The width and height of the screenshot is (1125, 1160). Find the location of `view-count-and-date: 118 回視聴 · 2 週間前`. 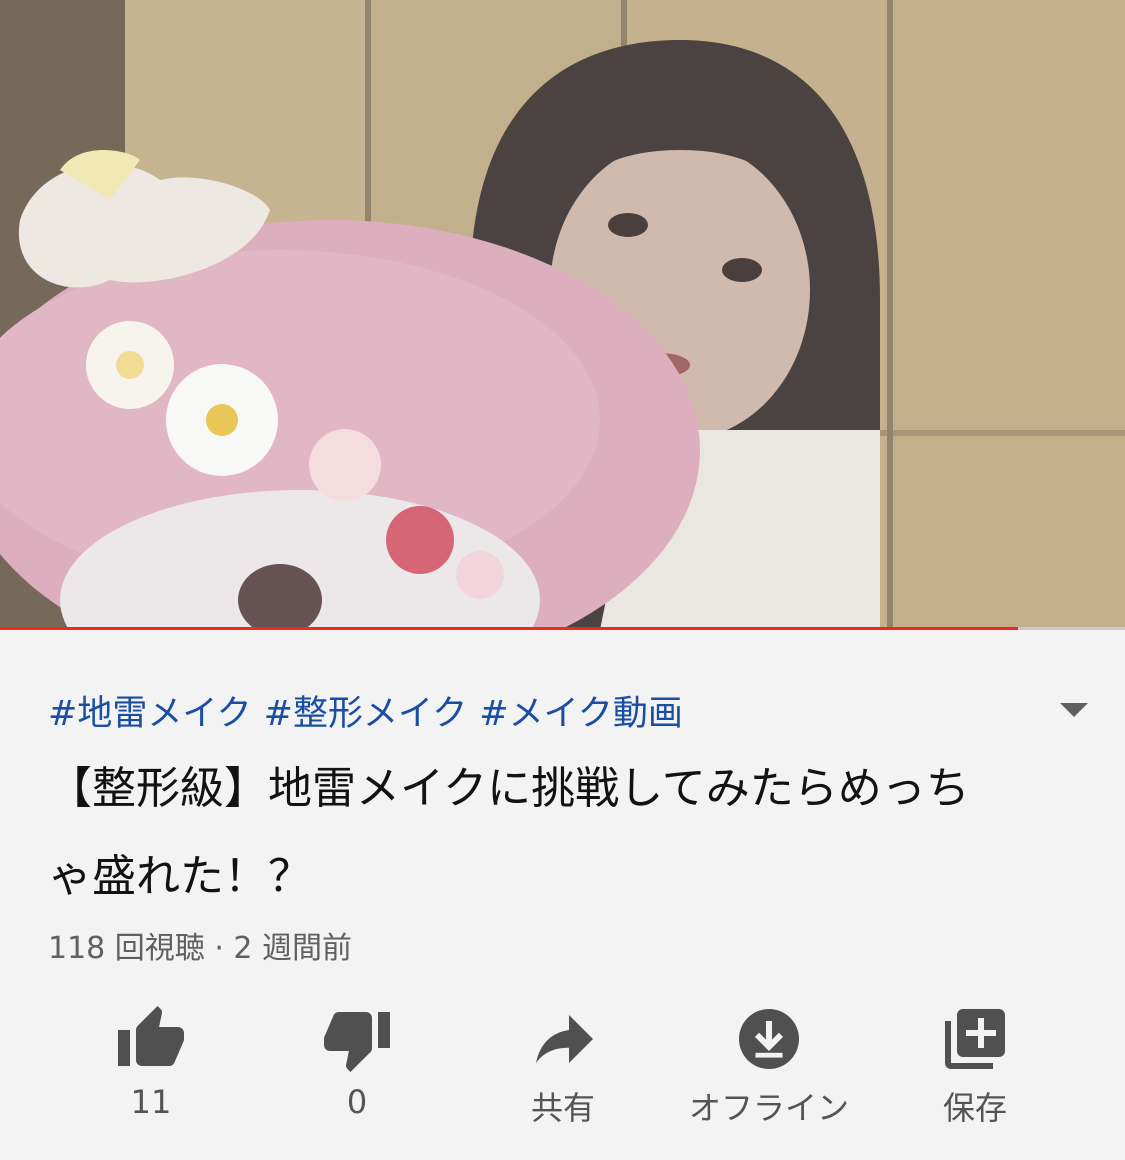

view-count-and-date: 118 回視聴 · 2 週間前 is located at coordinates (200, 948).